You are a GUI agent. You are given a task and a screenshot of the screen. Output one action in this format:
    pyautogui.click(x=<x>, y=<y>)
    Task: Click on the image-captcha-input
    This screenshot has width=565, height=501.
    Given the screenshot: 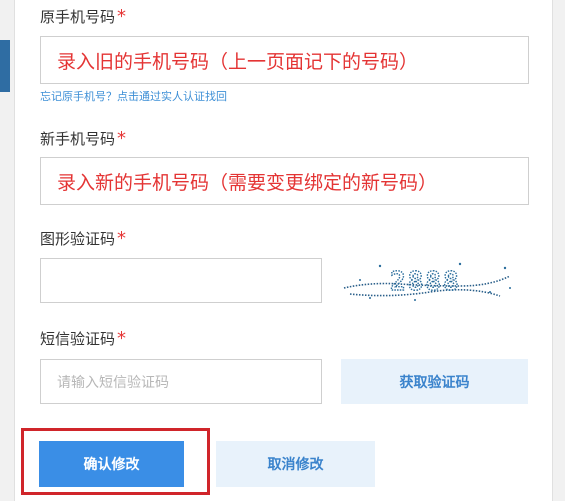 What is the action you would take?
    pyautogui.click(x=181, y=280)
    